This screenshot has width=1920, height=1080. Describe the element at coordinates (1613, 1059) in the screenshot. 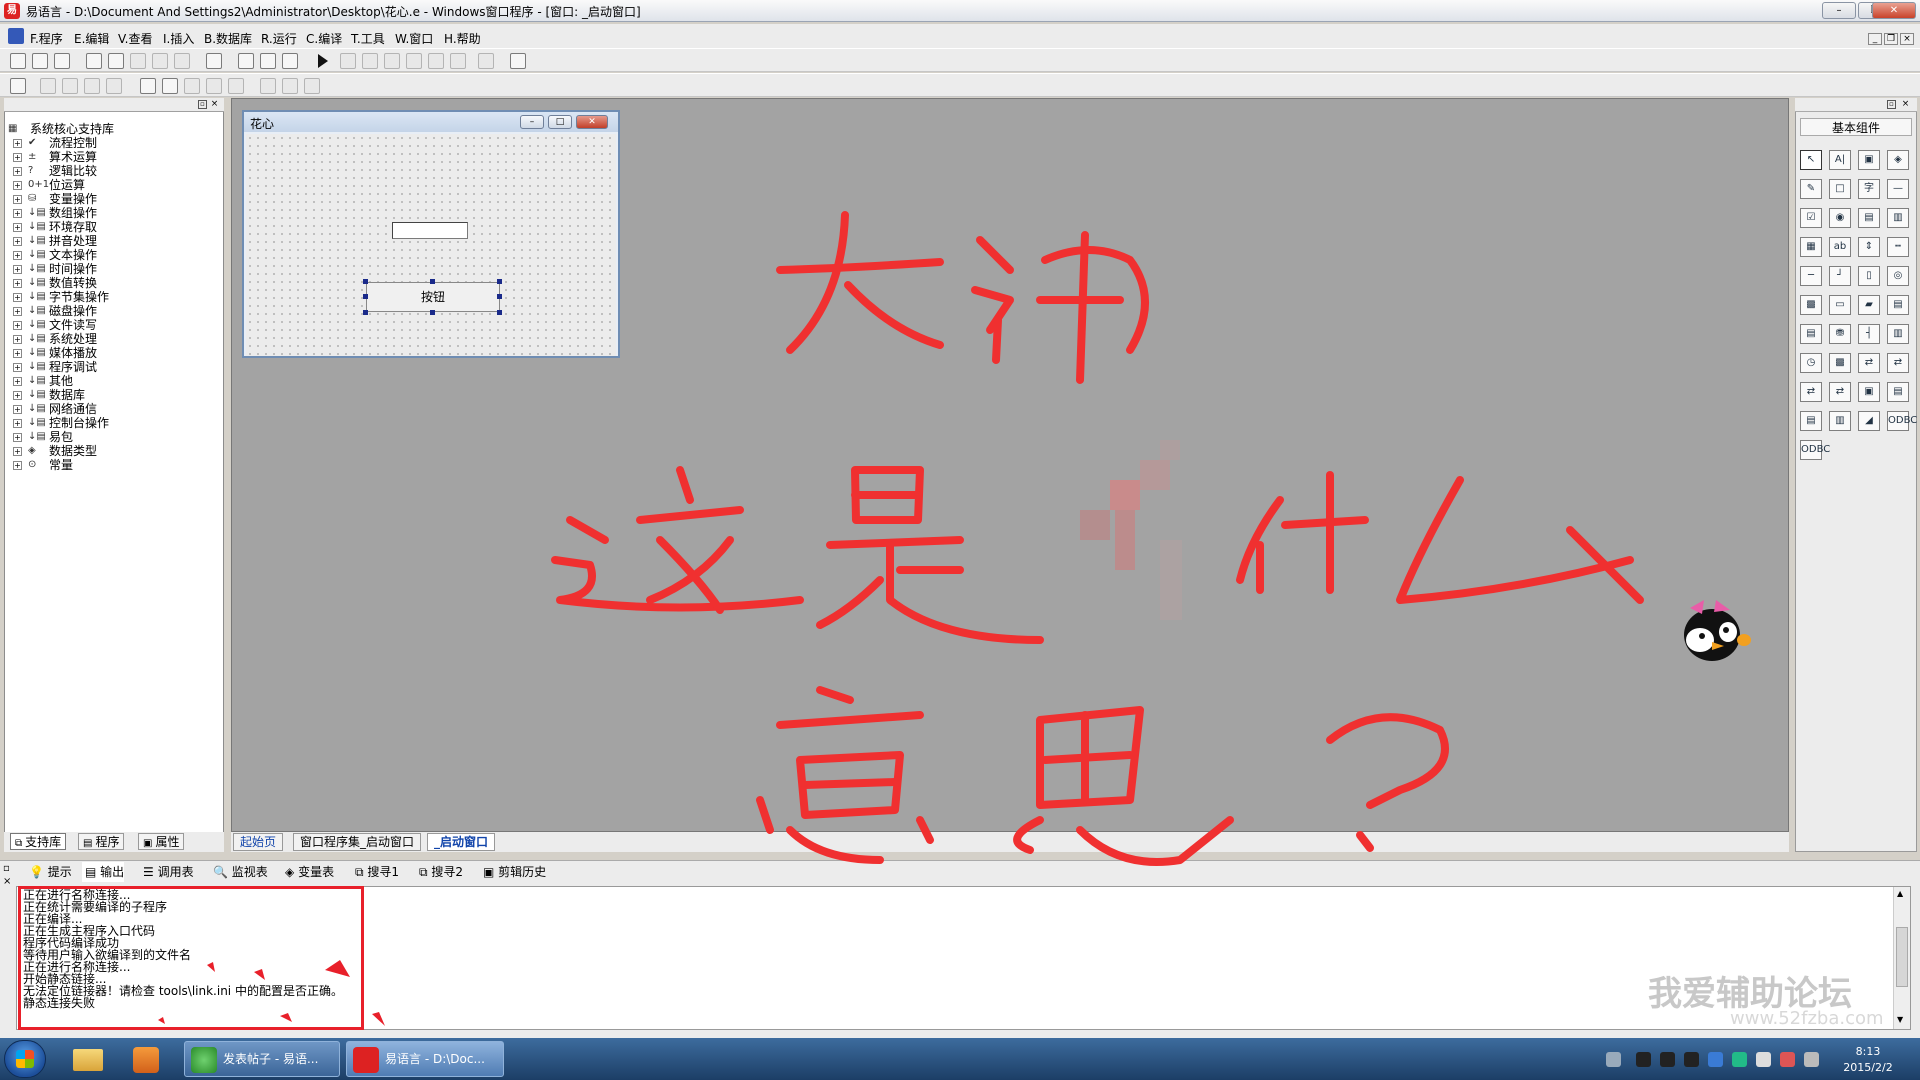

I see `keyboard-icon` at that location.